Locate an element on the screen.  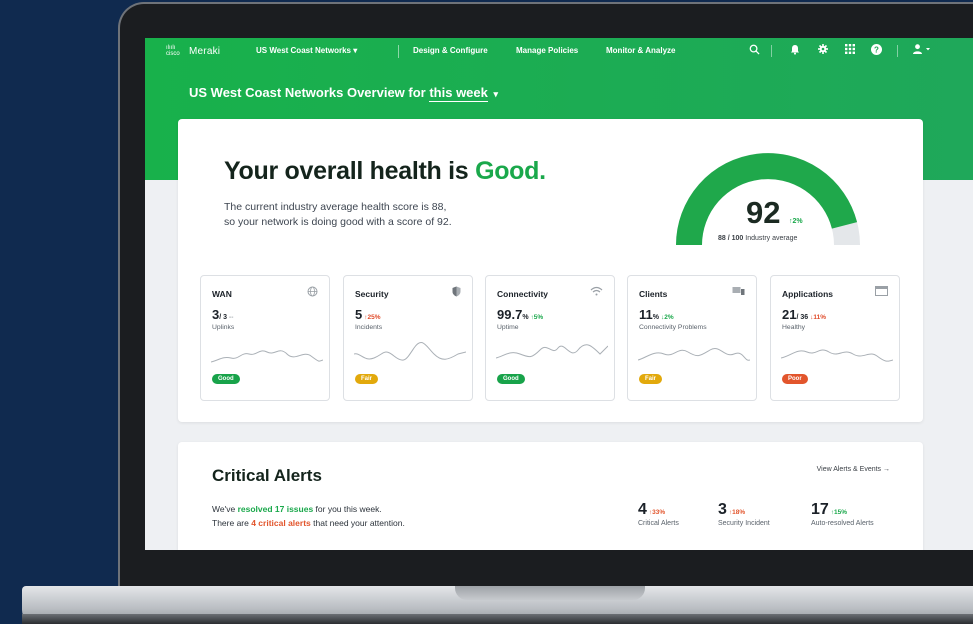
metric-value-number: 5 is located at coordinates (359, 314).